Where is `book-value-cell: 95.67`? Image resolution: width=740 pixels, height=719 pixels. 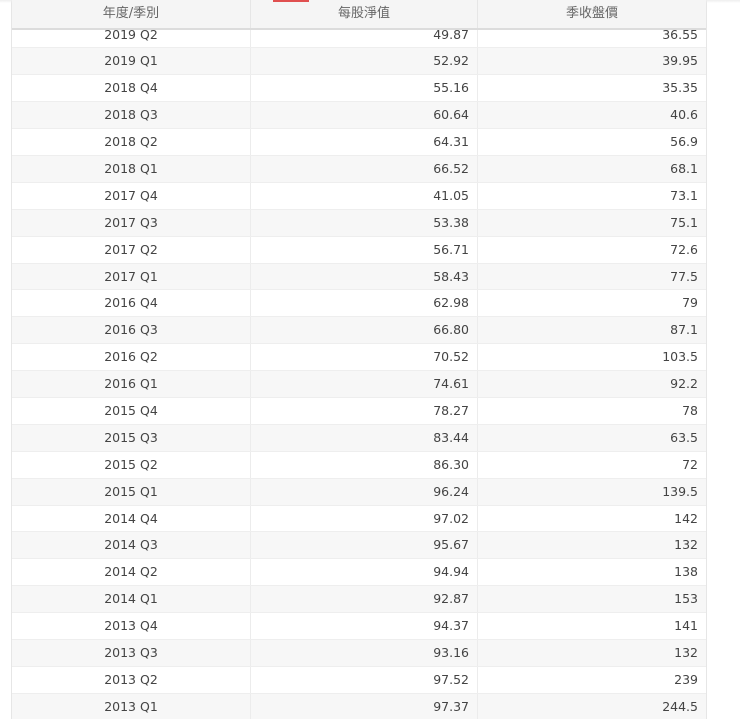 book-value-cell: 95.67 is located at coordinates (364, 545).